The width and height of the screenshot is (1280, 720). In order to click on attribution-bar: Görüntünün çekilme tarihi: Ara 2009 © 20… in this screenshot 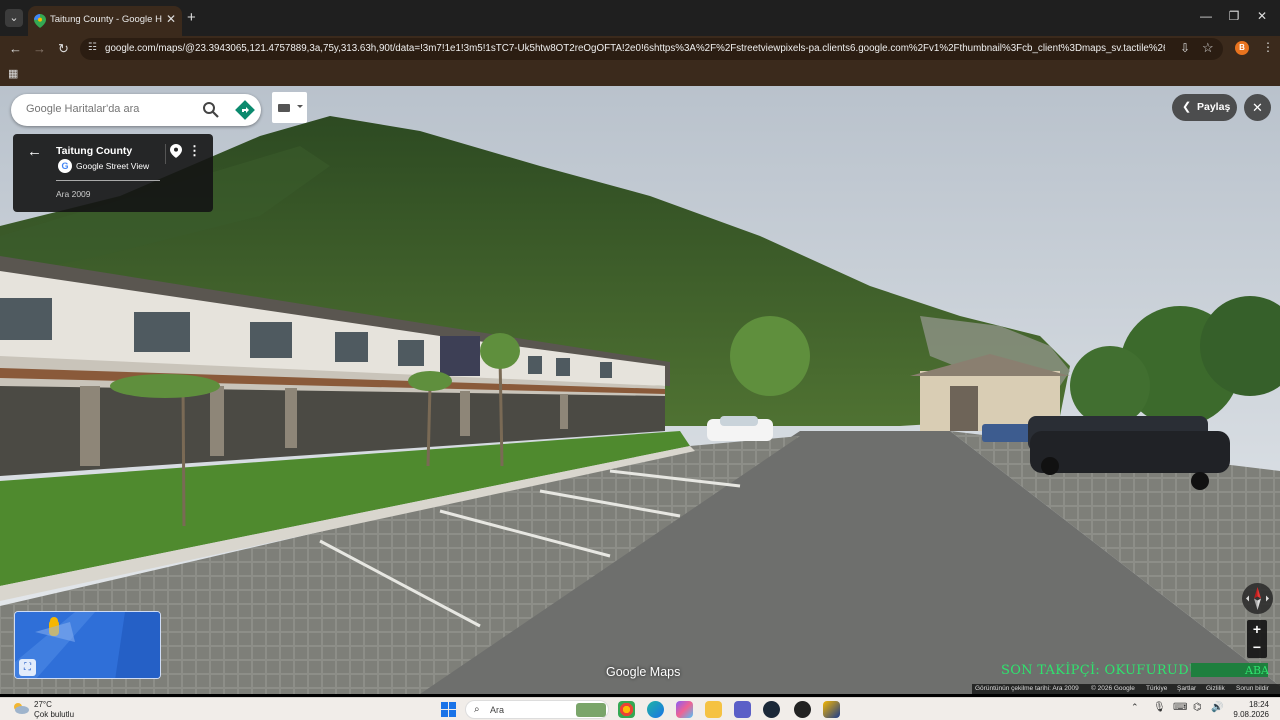, I will do `click(1126, 689)`.